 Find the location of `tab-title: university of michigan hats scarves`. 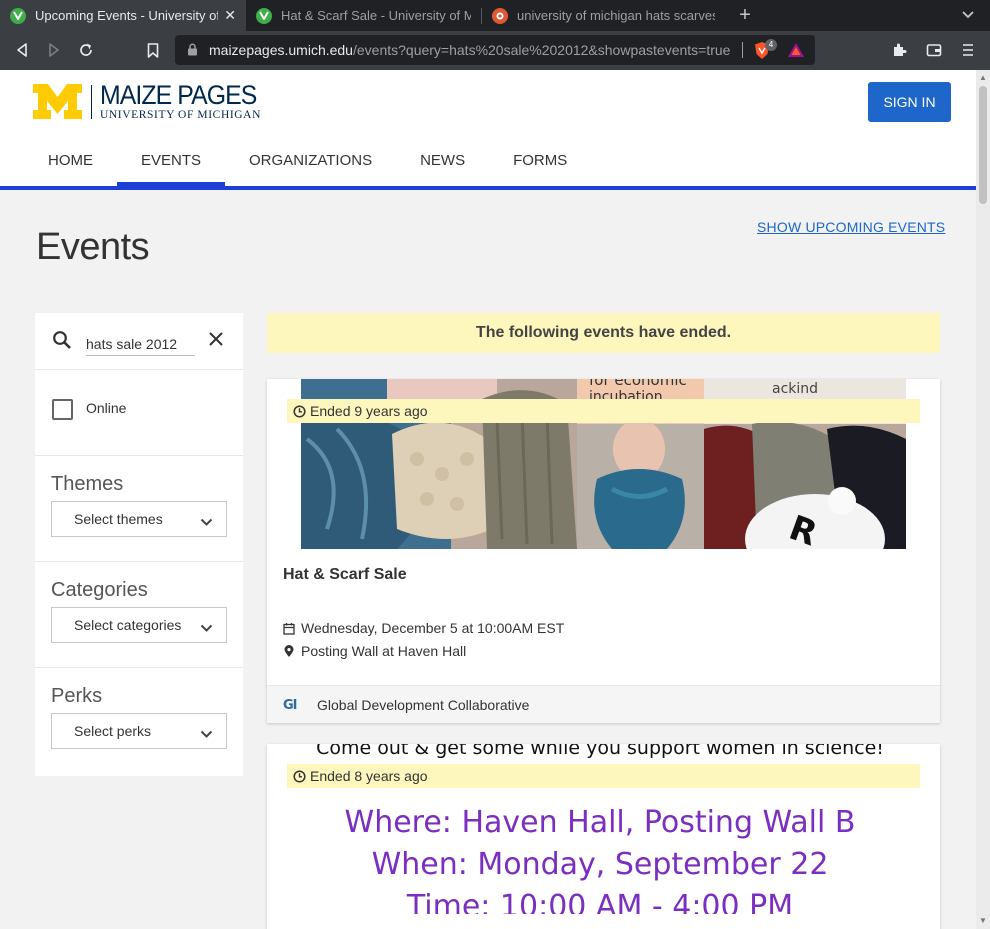

tab-title: university of michigan hats scarves is located at coordinates (616, 15).